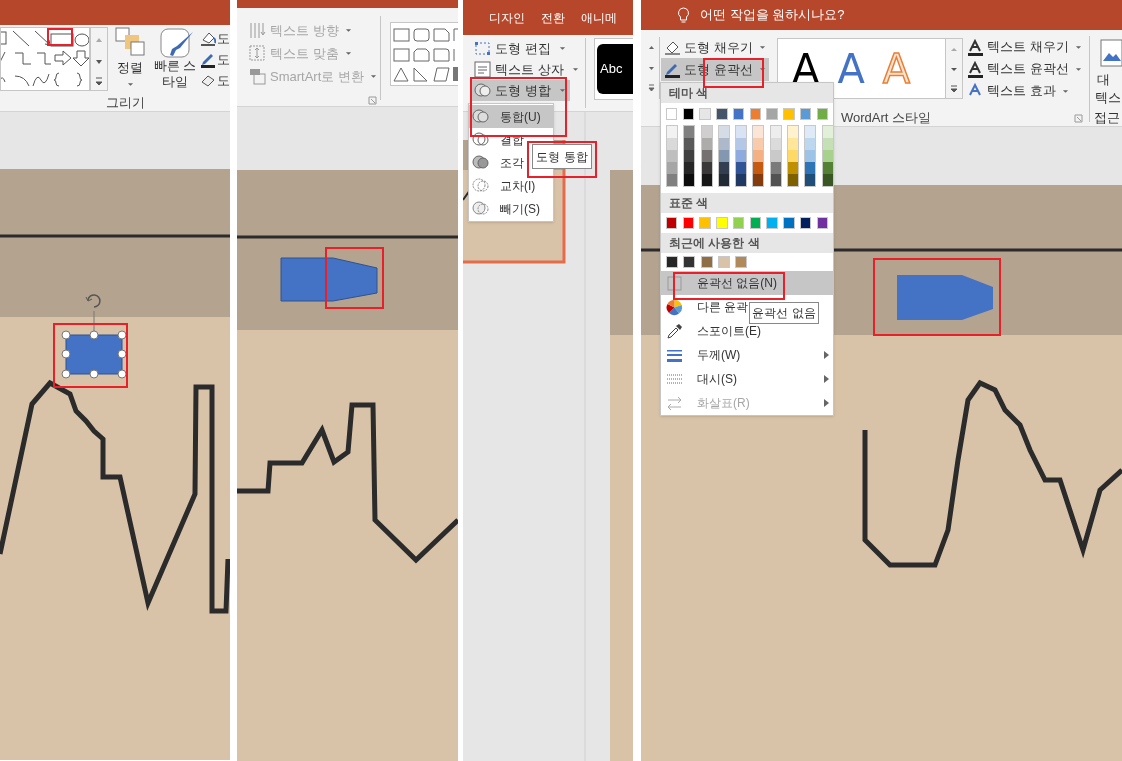 The height and width of the screenshot is (761, 1122). Describe the element at coordinates (175, 74) in the screenshot. I see `quick-styles-button: 빠른 스타일` at that location.